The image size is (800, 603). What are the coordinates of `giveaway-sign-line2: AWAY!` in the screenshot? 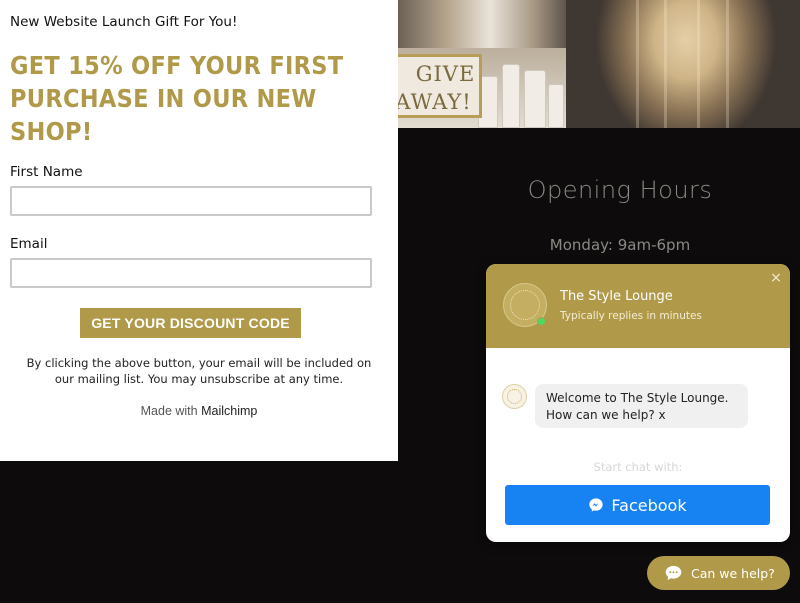 It's located at (435, 102).